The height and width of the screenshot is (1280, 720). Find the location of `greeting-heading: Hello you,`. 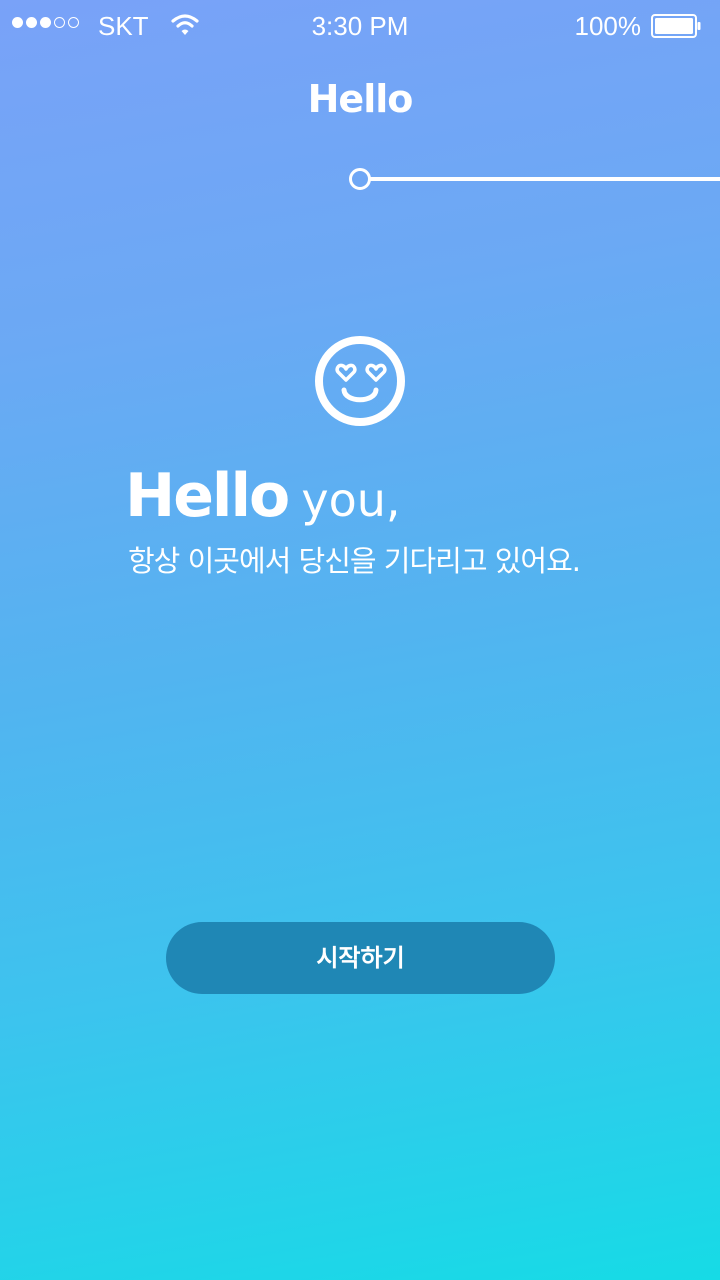

greeting-heading: Hello you, is located at coordinates (263, 496).